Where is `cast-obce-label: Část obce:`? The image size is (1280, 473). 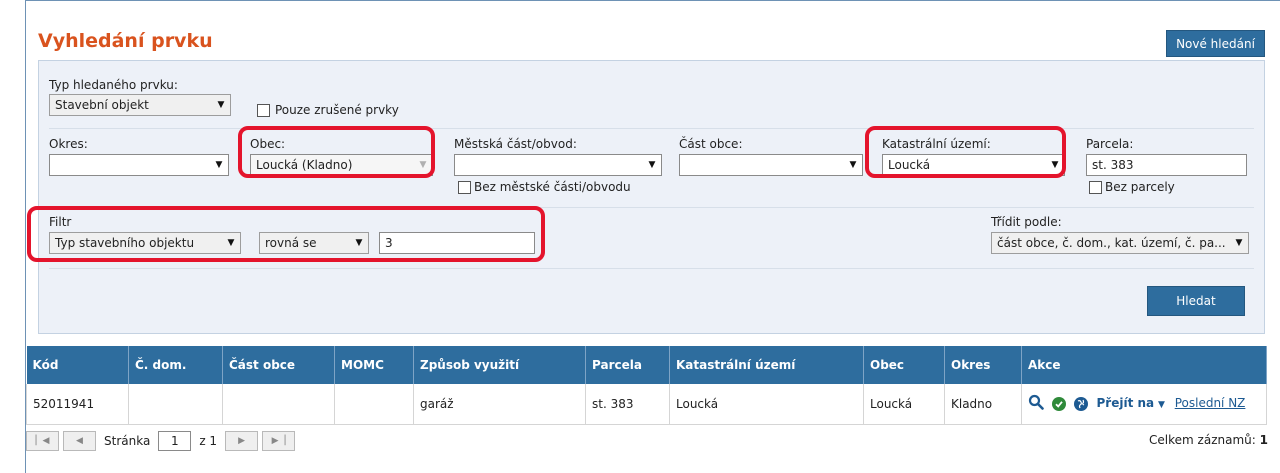
cast-obce-label: Část obce: is located at coordinates (711, 144).